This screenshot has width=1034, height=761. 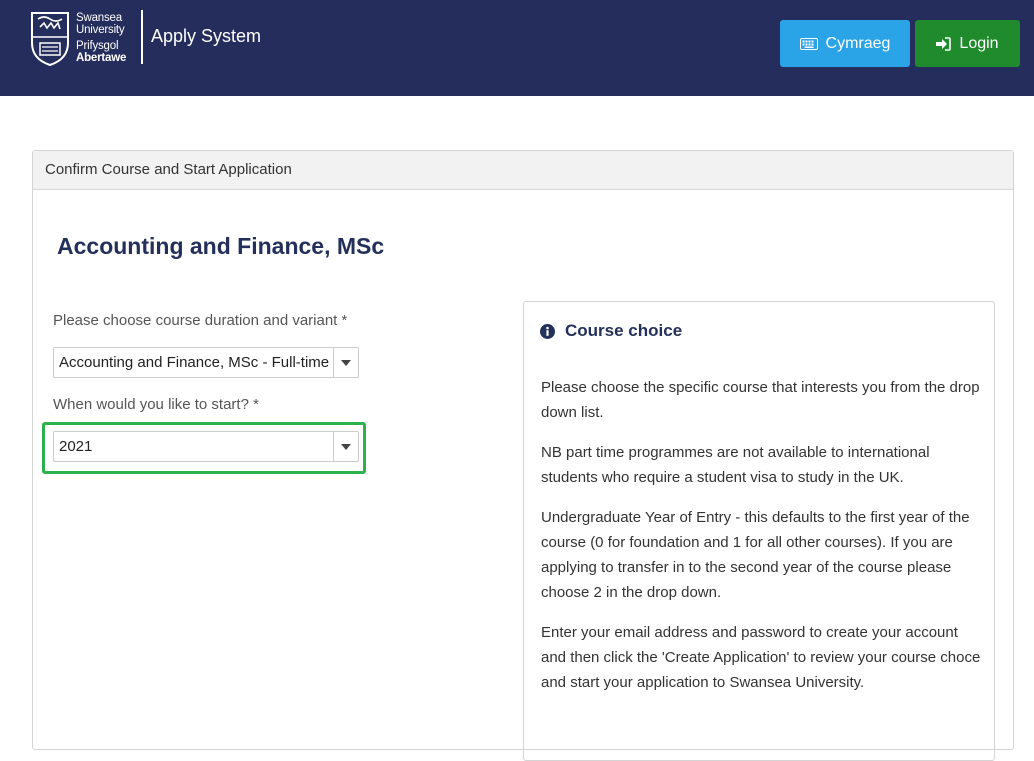 What do you see at coordinates (194, 362) in the screenshot?
I see `duration-select-value: Accounting and Finance, MSc - Full-time` at bounding box center [194, 362].